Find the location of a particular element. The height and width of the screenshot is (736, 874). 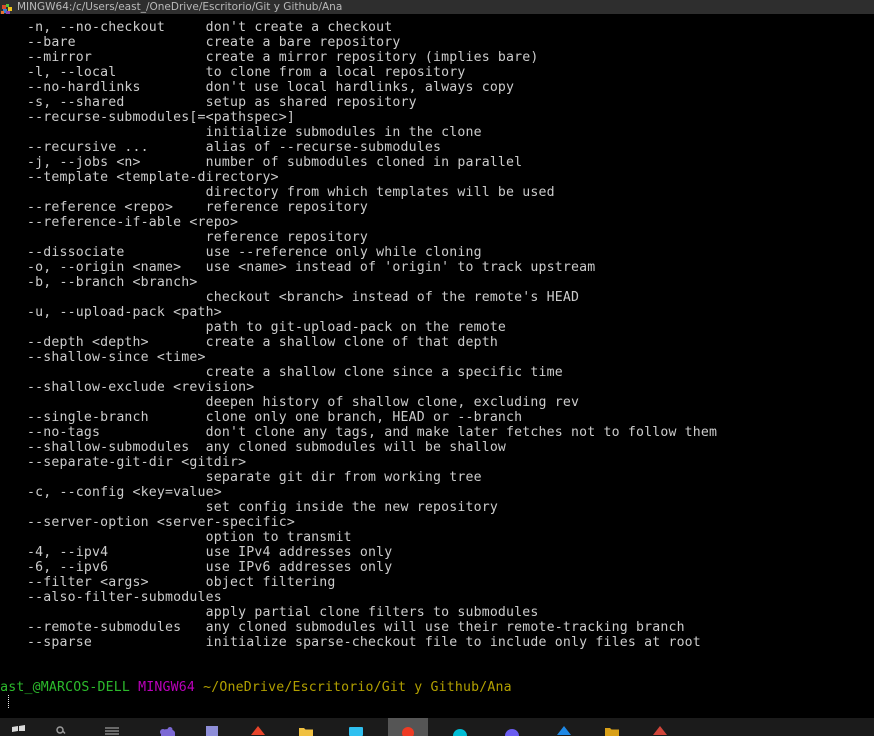

terminal-line: option to transmit is located at coordinates (189, 537).